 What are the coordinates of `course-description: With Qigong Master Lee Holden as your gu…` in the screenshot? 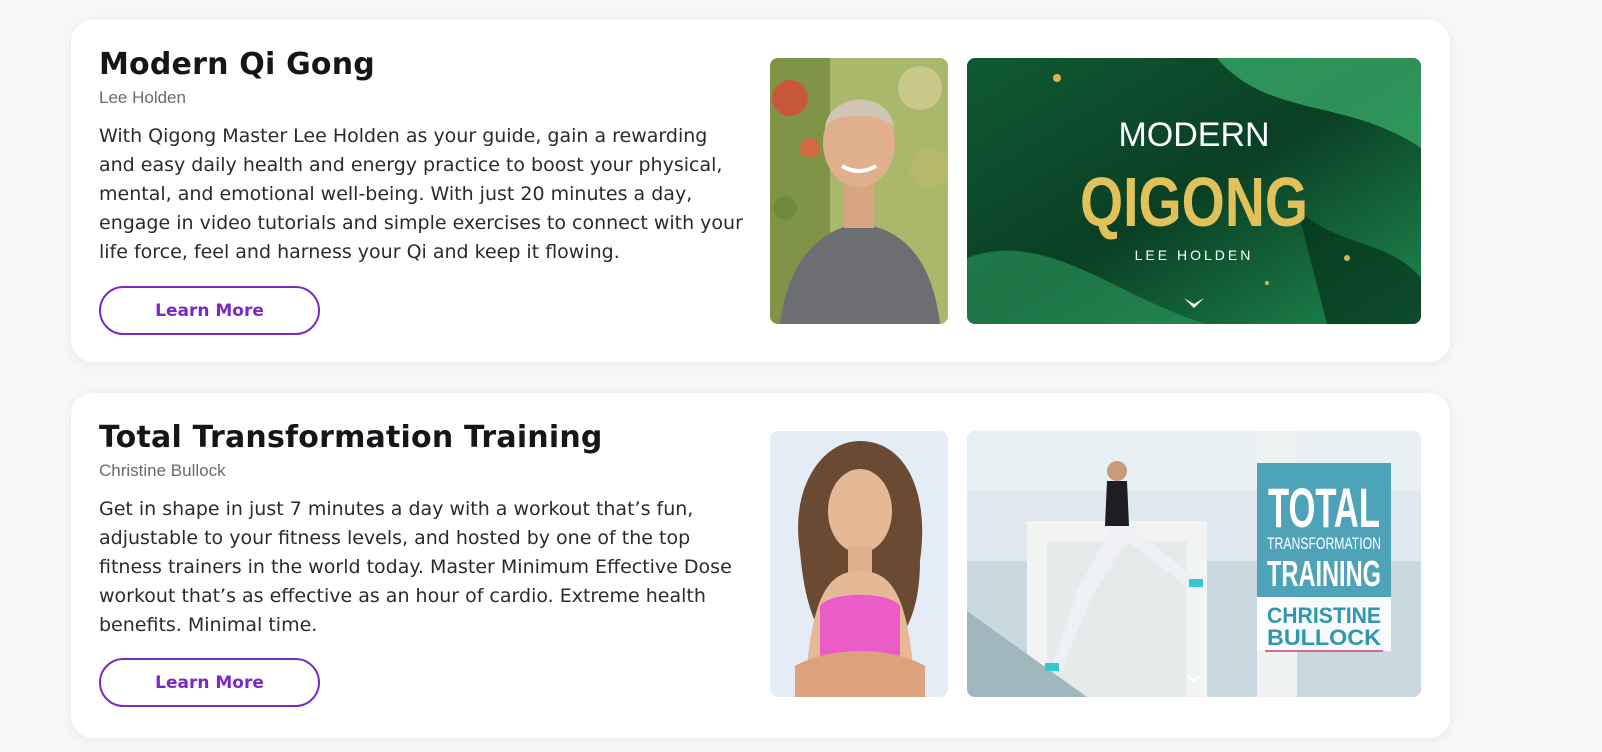 It's located at (421, 194).